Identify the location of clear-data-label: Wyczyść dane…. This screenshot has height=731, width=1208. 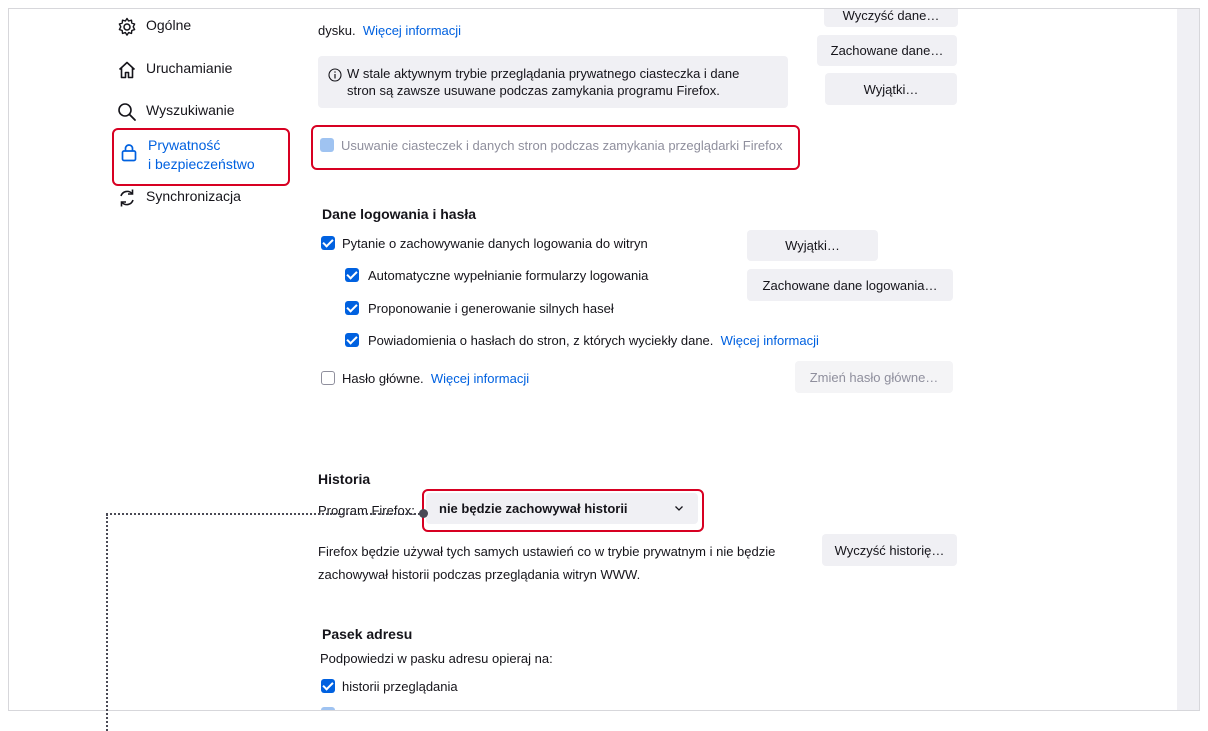
(891, 15).